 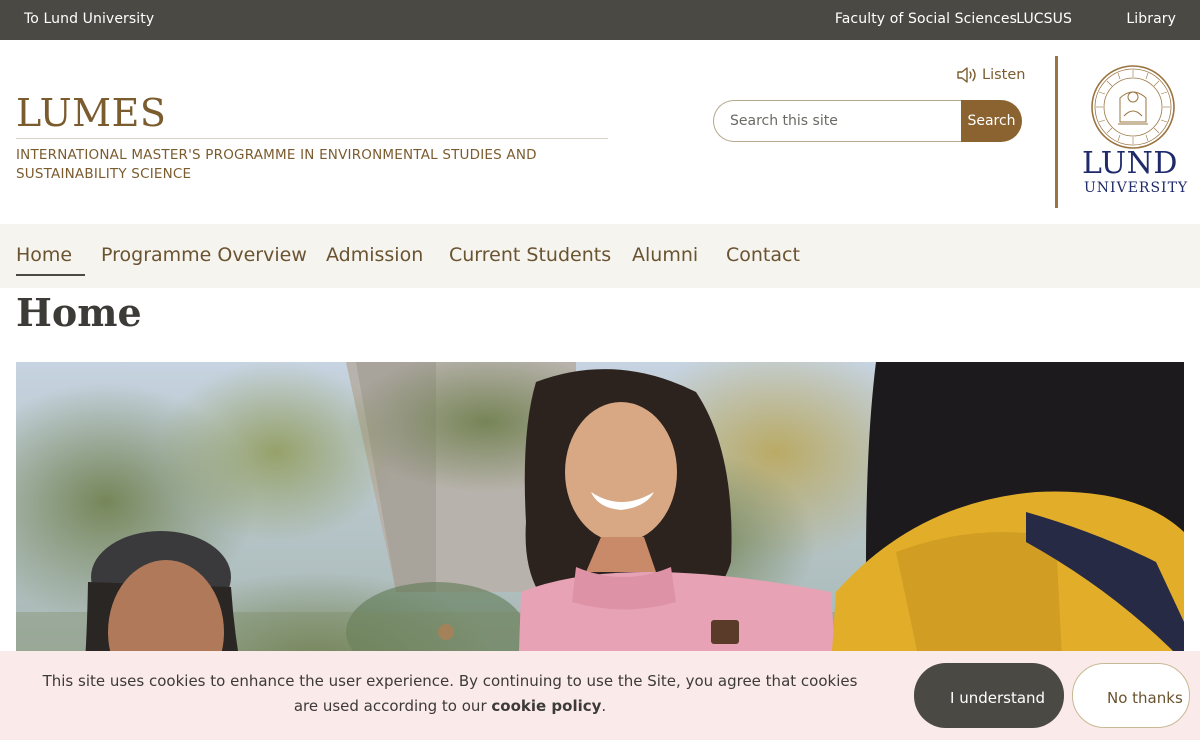 I want to click on accept-cookies-button: I understand, so click(x=989, y=695).